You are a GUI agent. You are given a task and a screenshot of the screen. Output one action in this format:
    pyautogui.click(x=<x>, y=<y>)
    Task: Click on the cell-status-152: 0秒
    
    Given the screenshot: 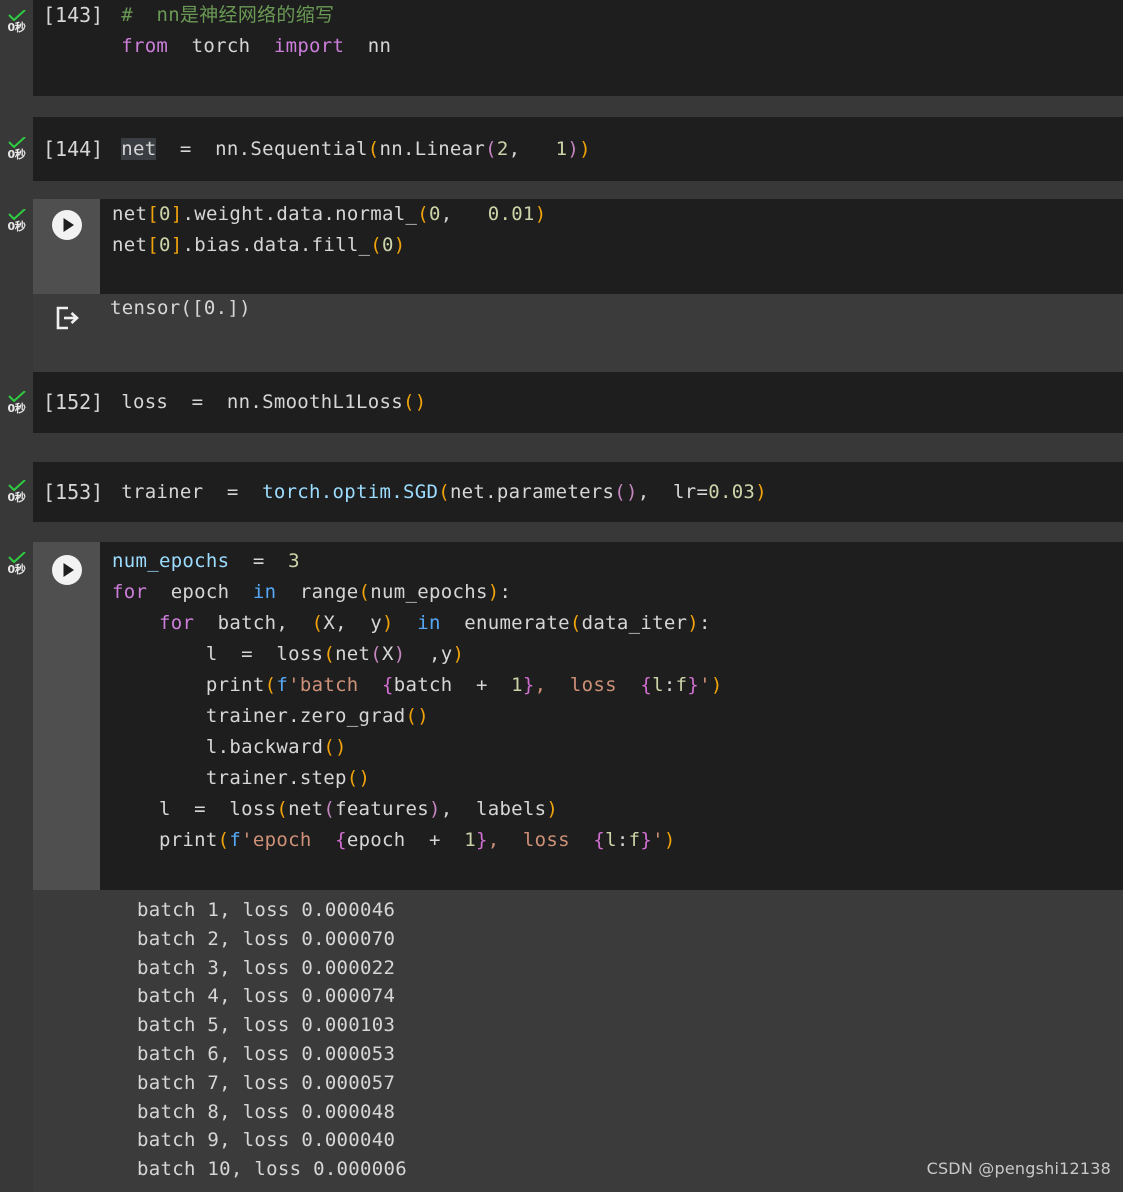 What is the action you would take?
    pyautogui.click(x=16, y=402)
    